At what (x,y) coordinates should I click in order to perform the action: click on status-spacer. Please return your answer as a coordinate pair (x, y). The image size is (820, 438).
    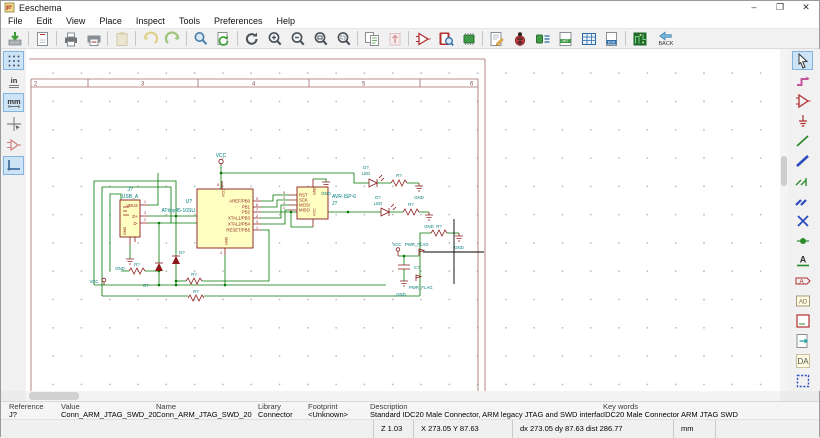
    Looking at the image, I should click on (187, 429).